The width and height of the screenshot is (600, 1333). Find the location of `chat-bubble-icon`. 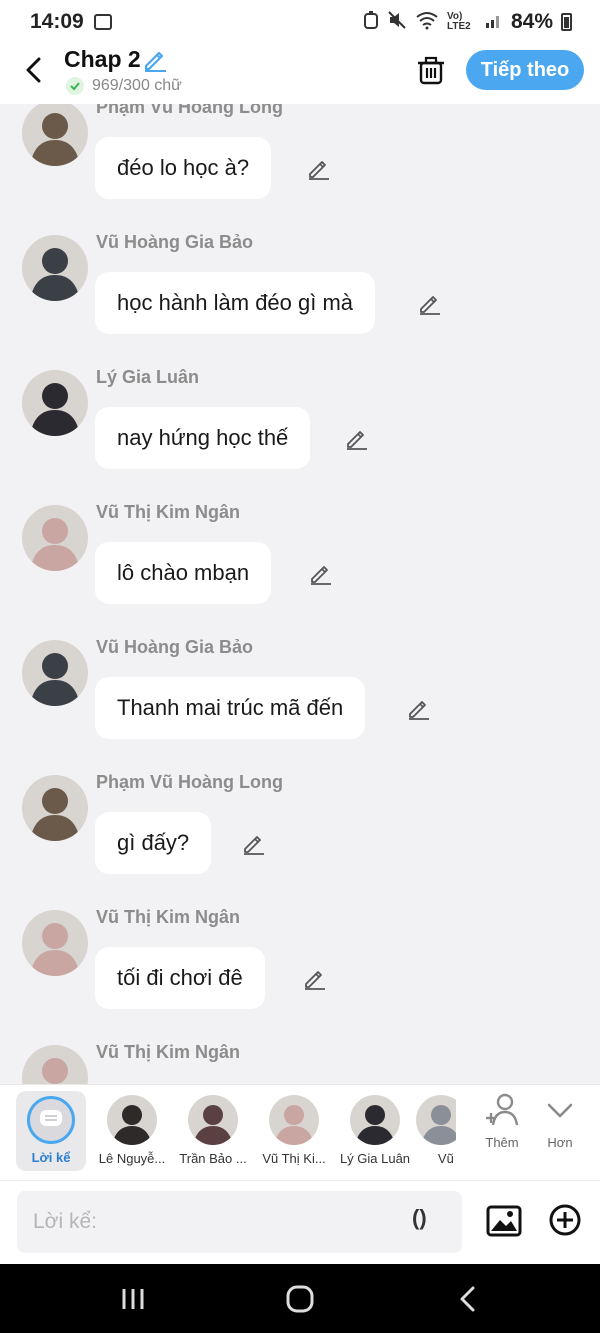

chat-bubble-icon is located at coordinates (51, 1118).